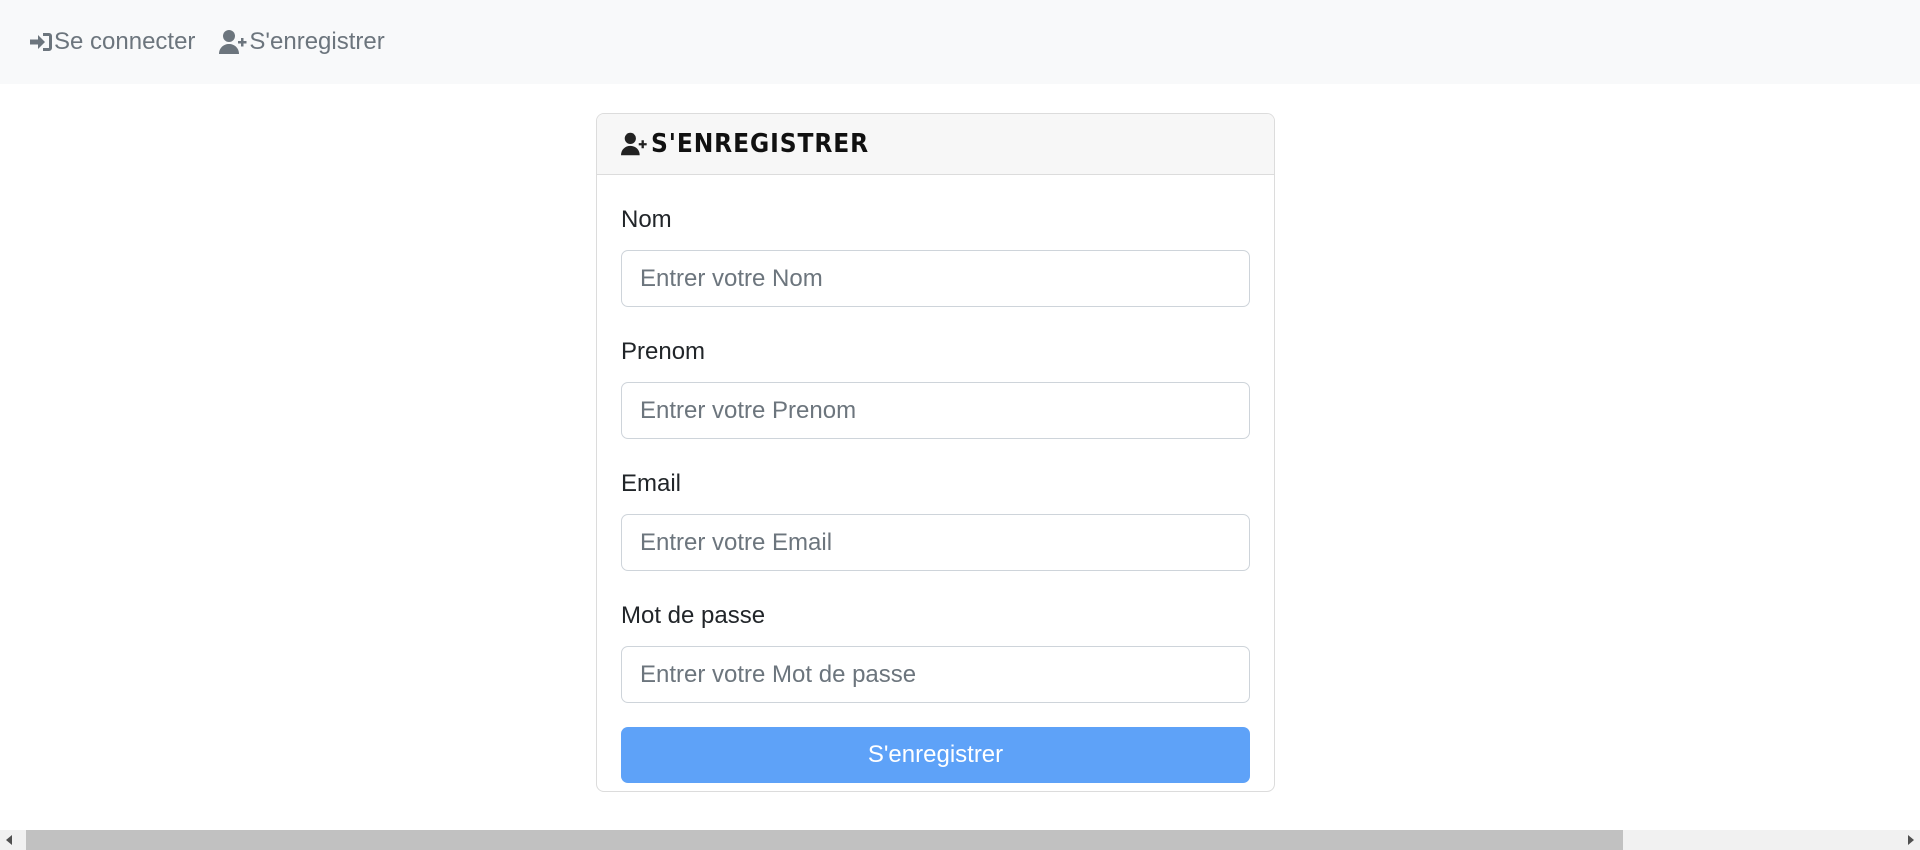 The height and width of the screenshot is (850, 1920). Describe the element at coordinates (960, 42) in the screenshot. I see `top-navbar: Se connecter S'enregistrer` at that location.